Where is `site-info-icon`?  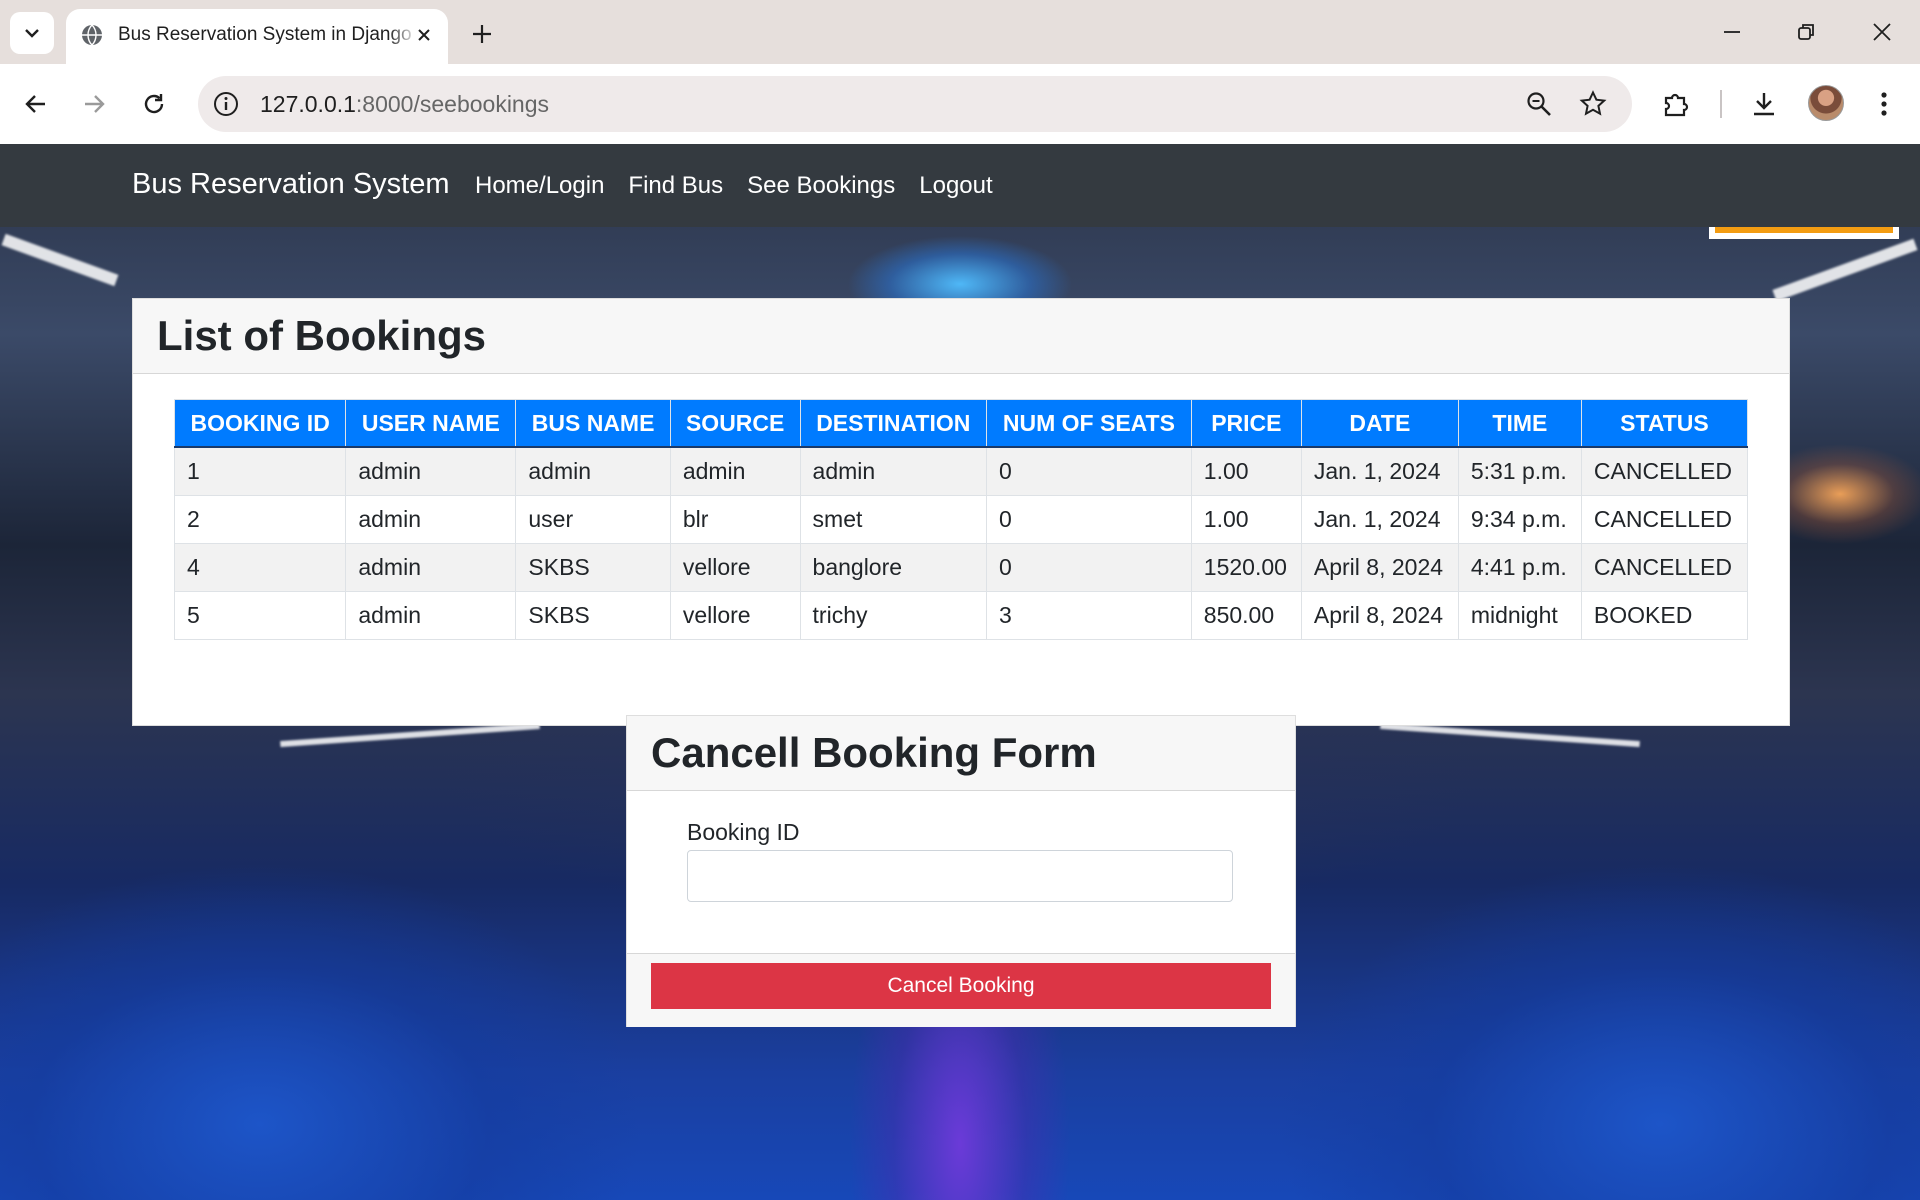 site-info-icon is located at coordinates (226, 104).